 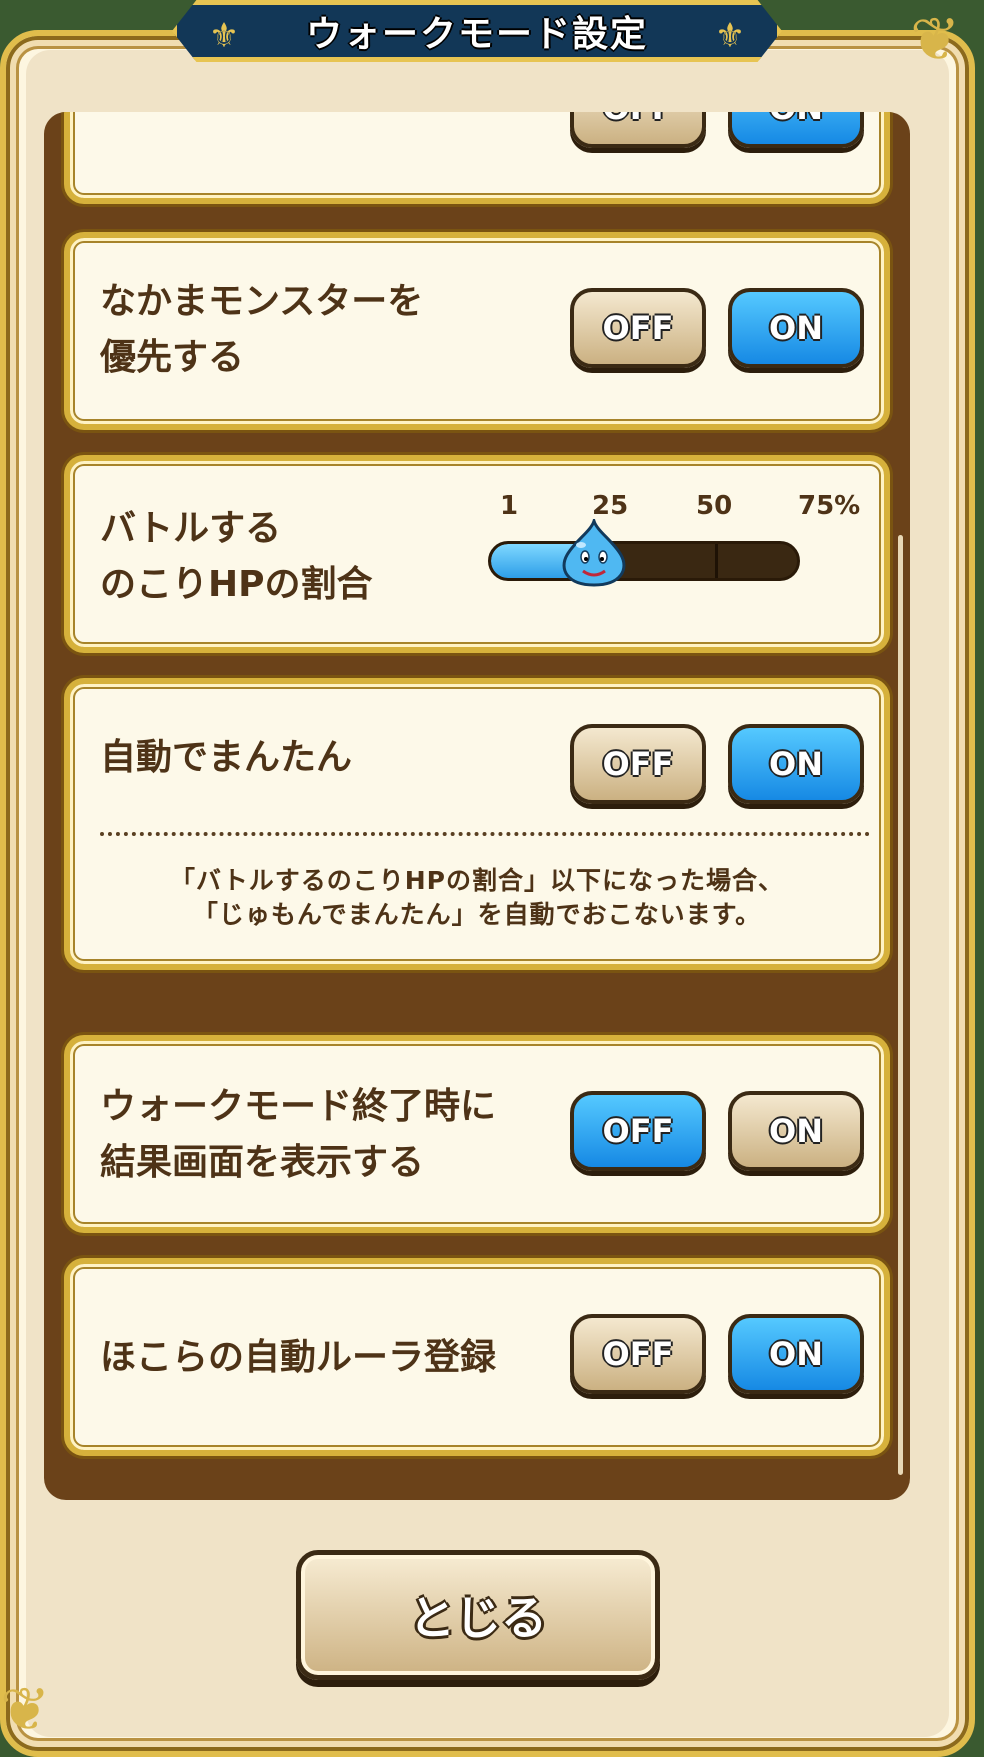 What do you see at coordinates (935, 40) in the screenshot?
I see `corner-ornament-top-right: ❦` at bounding box center [935, 40].